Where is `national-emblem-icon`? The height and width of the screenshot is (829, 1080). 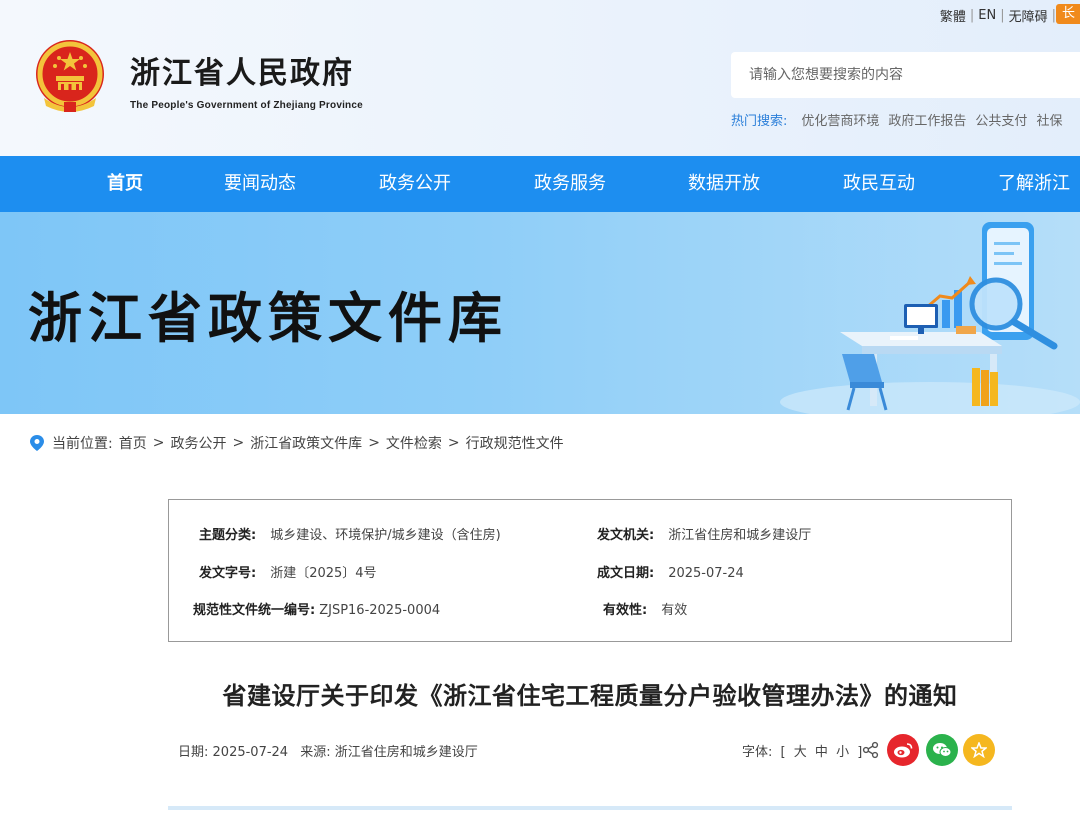
national-emblem-icon is located at coordinates (70, 76).